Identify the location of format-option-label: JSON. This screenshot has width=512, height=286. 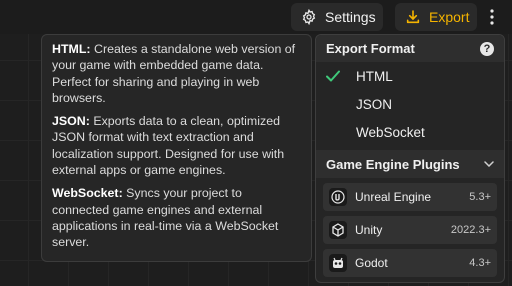
(374, 104).